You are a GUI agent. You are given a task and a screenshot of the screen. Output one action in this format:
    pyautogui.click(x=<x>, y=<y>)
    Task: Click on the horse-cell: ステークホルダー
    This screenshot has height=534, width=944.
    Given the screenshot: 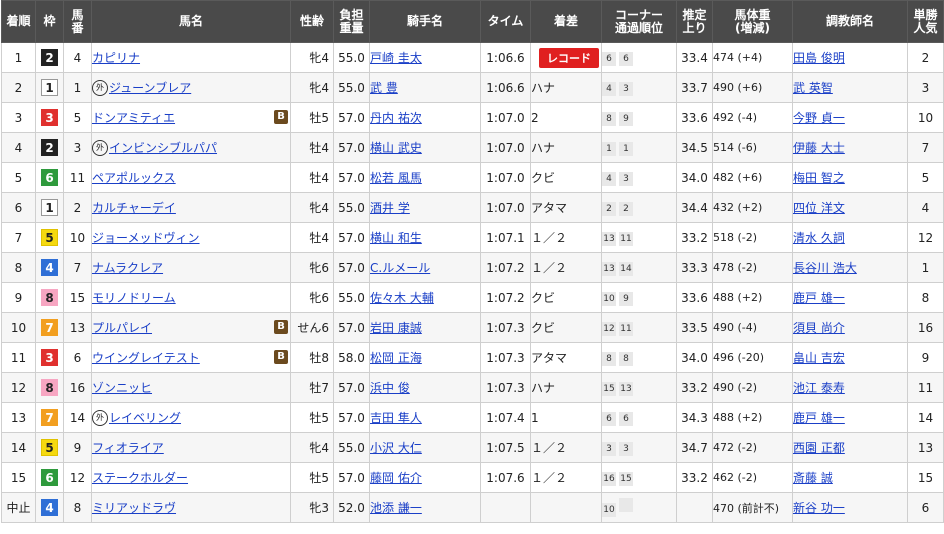 What is the action you would take?
    pyautogui.click(x=191, y=477)
    